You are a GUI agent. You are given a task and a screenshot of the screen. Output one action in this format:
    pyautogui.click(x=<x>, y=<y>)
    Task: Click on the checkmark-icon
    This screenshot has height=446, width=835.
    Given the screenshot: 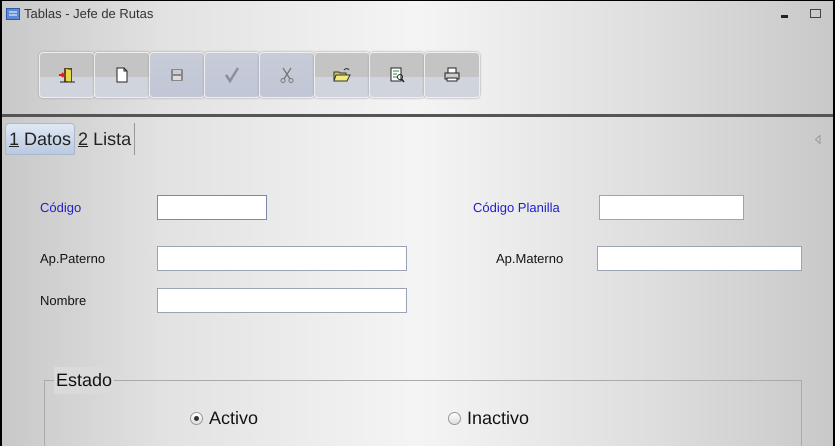 What is the action you would take?
    pyautogui.click(x=232, y=75)
    